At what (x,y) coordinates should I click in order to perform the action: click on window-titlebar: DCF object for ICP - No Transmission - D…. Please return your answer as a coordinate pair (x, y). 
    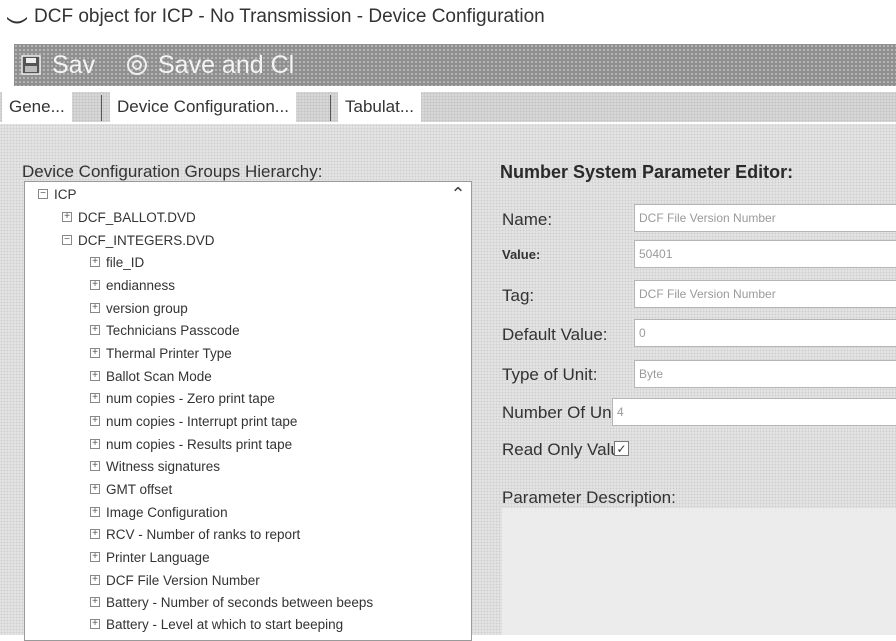
    Looking at the image, I should click on (448, 18).